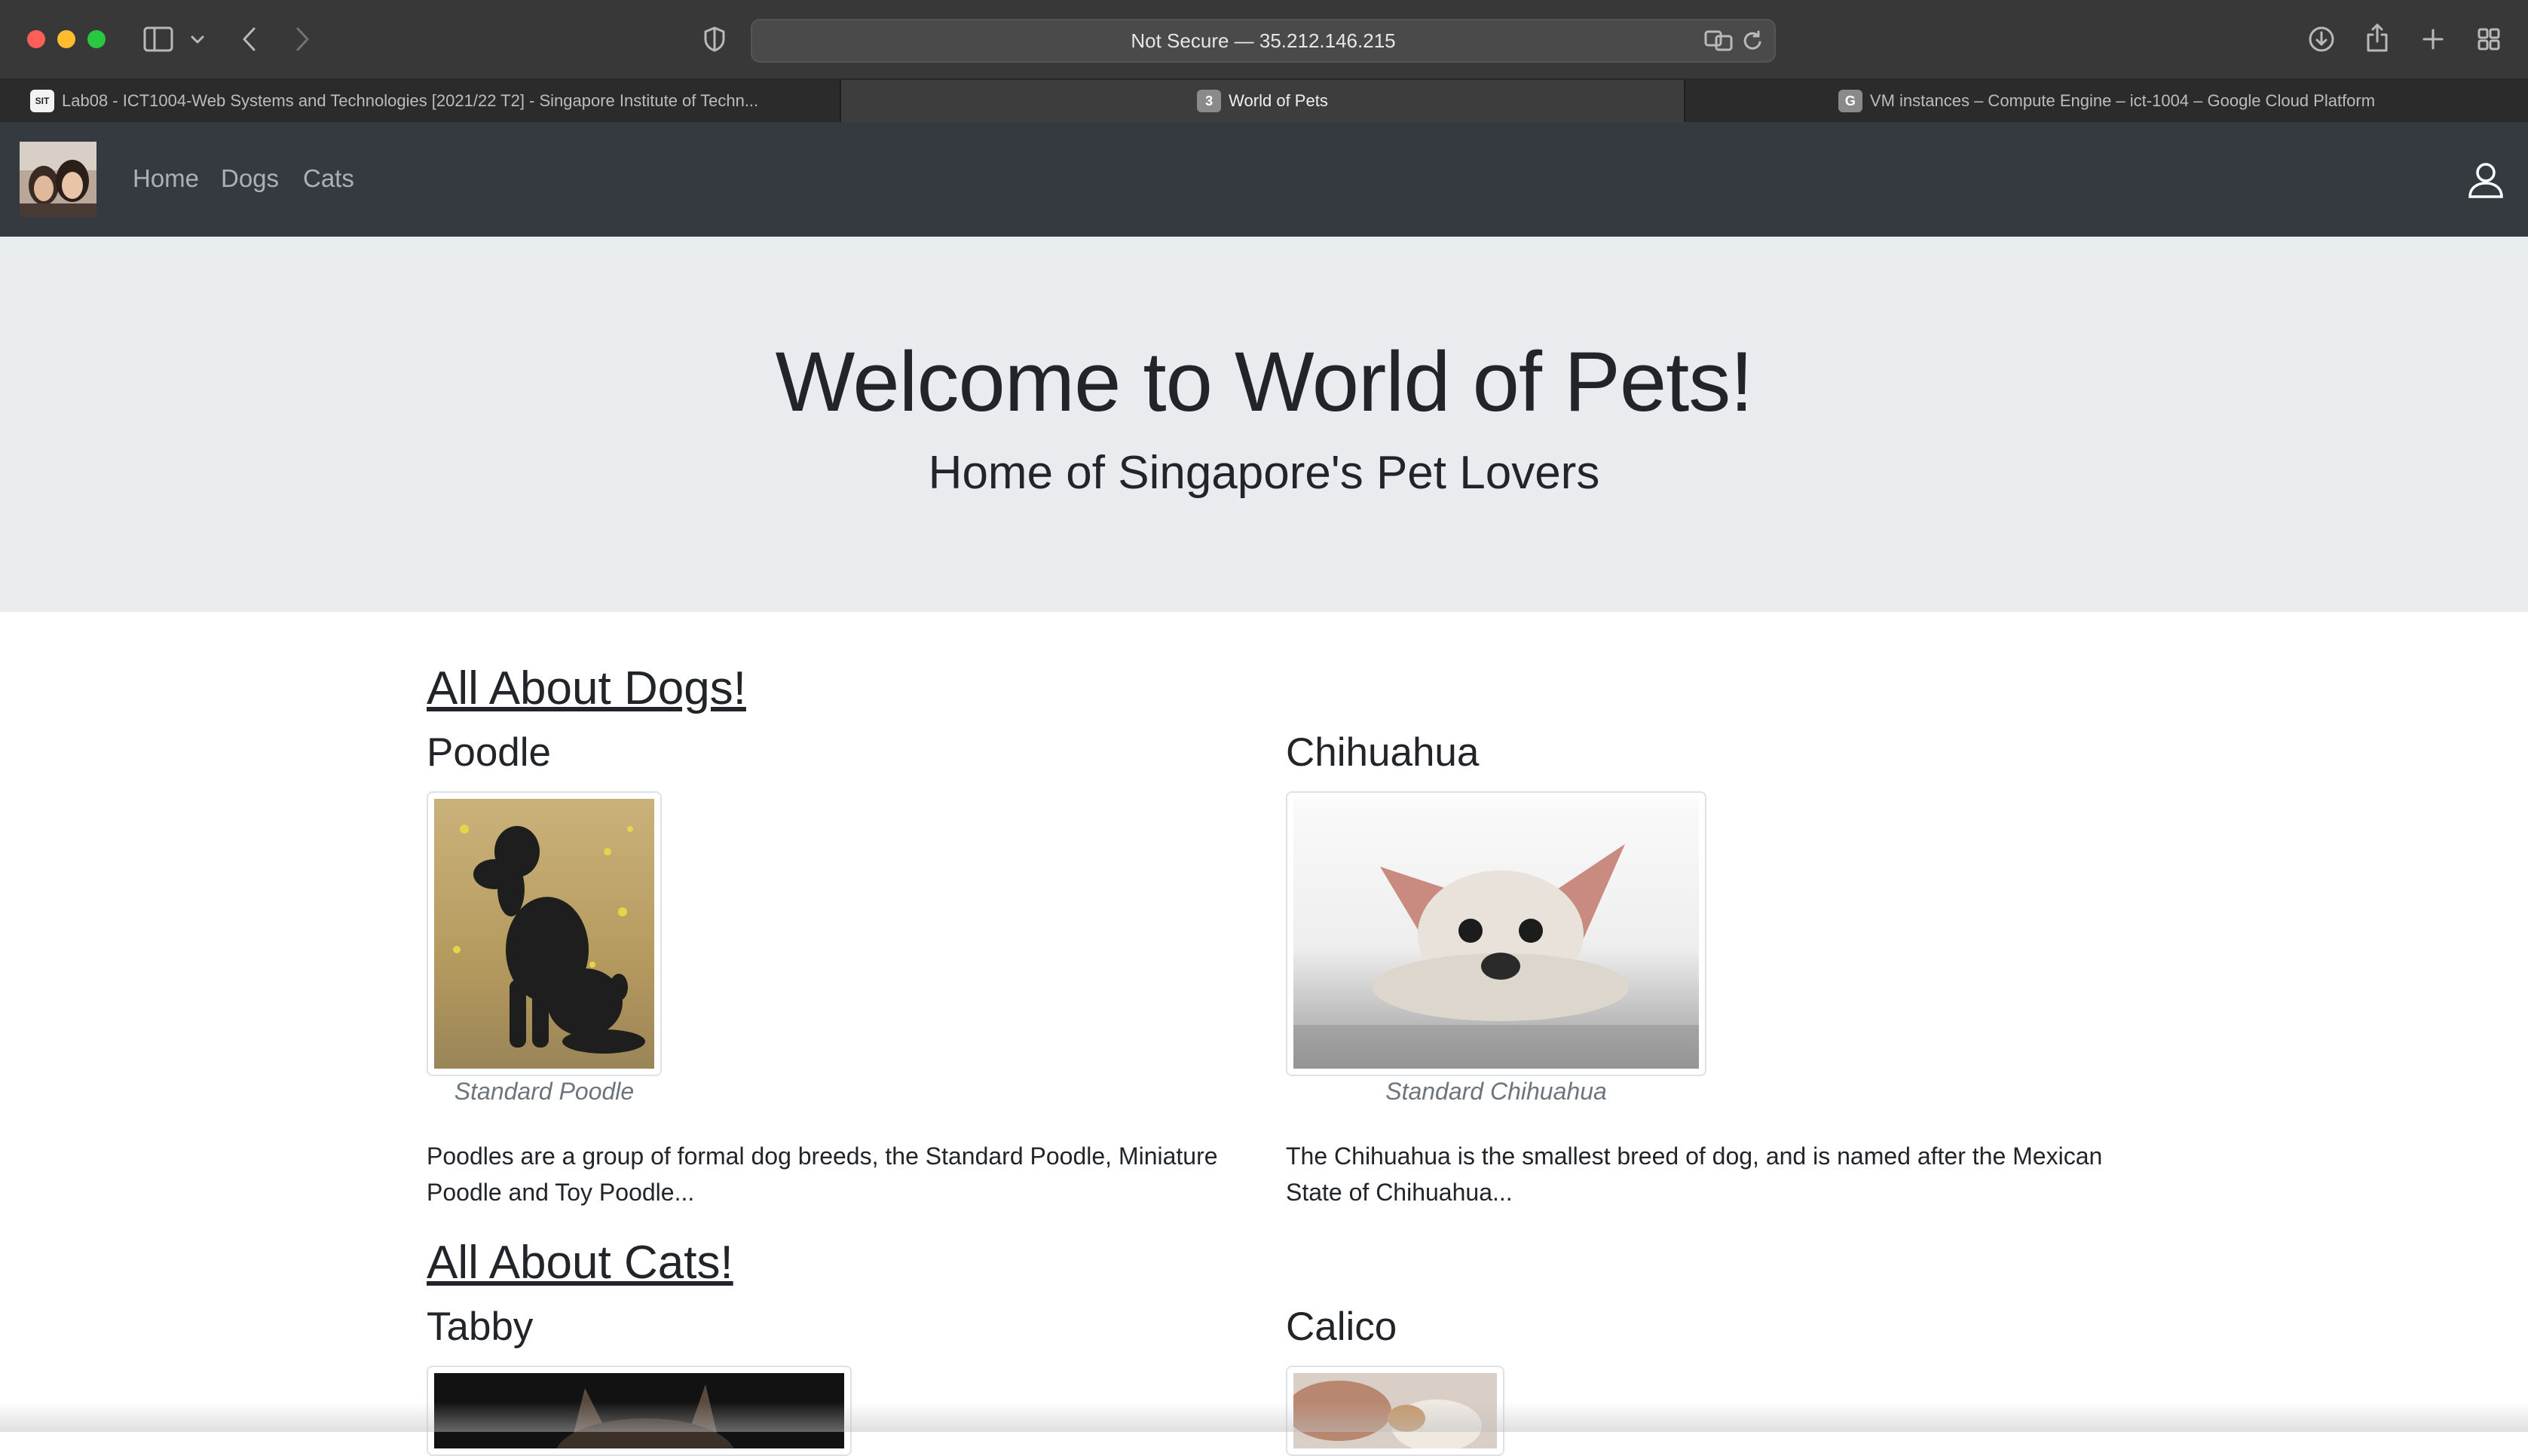 The image size is (2528, 1456). I want to click on window-bottom-shadow, so click(1264, 1417).